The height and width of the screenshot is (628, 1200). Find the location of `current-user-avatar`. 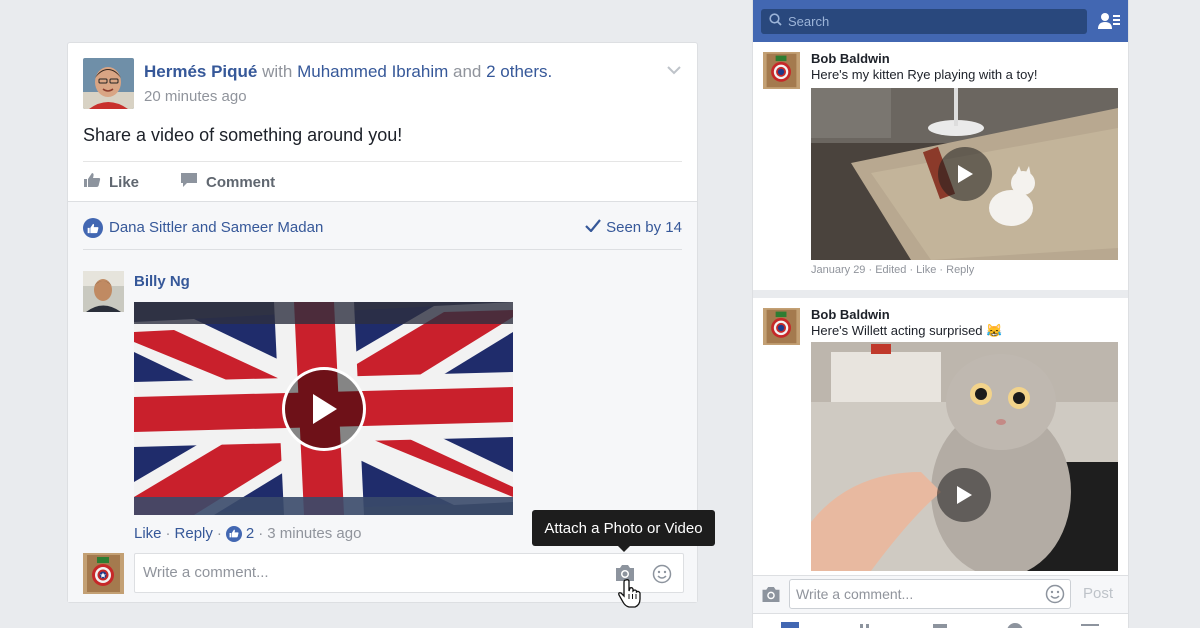

current-user-avatar is located at coordinates (103, 573).